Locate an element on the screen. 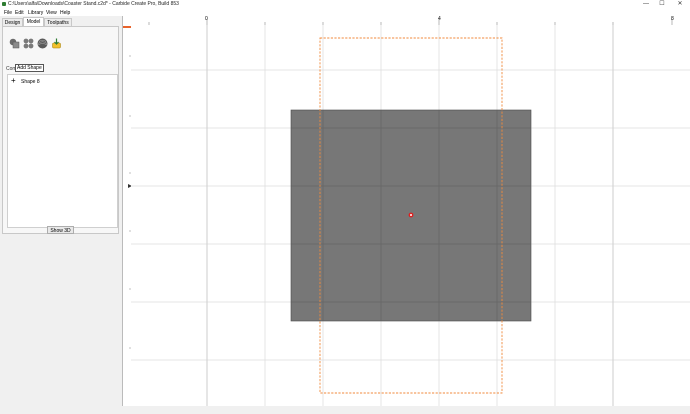 The image size is (690, 414). ruler-label-8: 8 is located at coordinates (672, 19).